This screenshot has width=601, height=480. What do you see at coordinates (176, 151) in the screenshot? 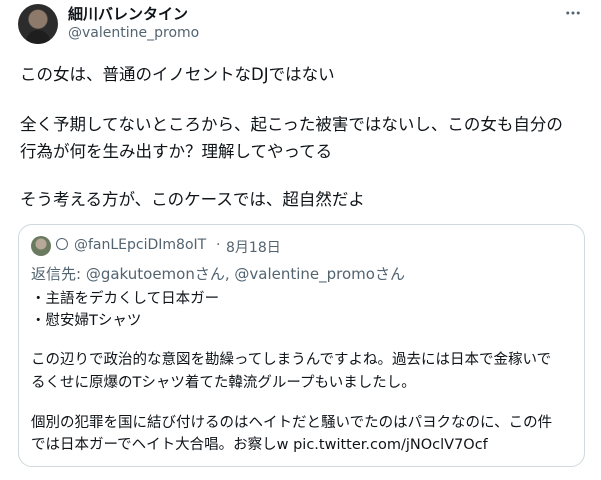
I see `tweet-text-line: 行為が何を生み出すか？理解してやってる` at bounding box center [176, 151].